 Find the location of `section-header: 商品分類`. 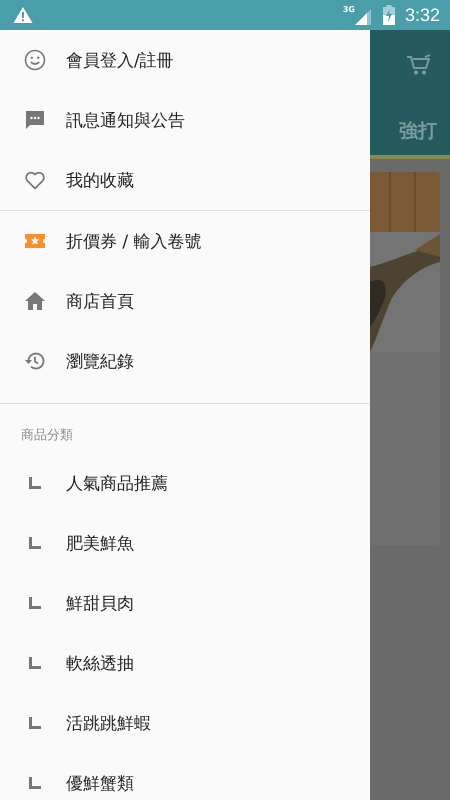

section-header: 商品分類 is located at coordinates (47, 436).